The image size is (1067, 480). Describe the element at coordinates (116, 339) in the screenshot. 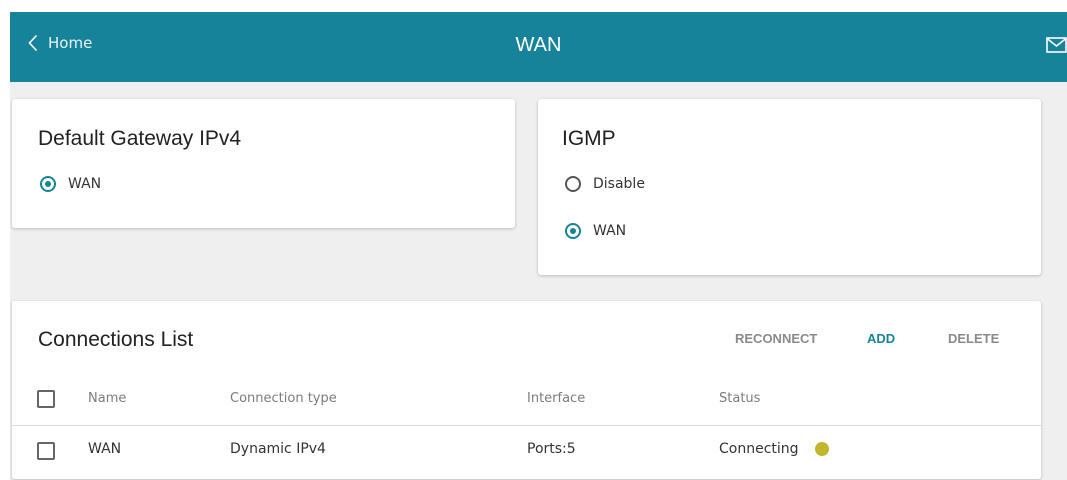

I see `connections-title: Connections List` at that location.